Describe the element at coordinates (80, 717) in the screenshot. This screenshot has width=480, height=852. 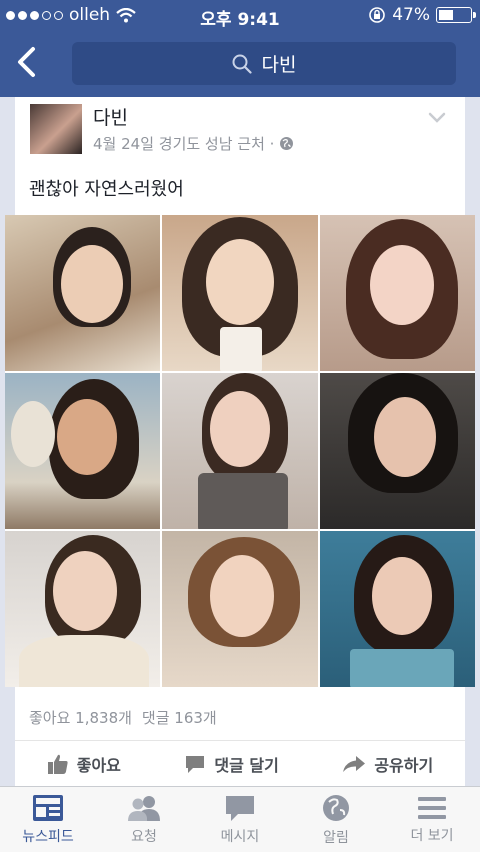
I see `like-count: 좋아요 1,838개` at that location.